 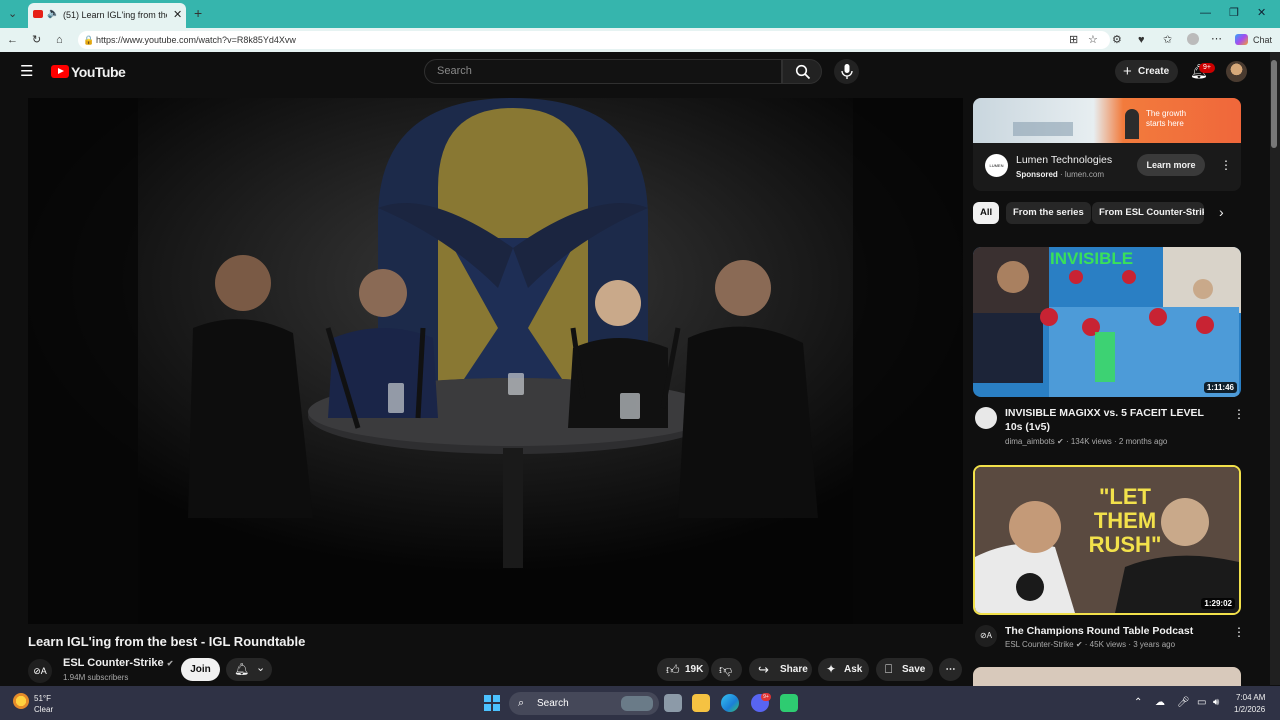 What do you see at coordinates (1262, 40) in the screenshot?
I see `chat-label: Chat` at bounding box center [1262, 40].